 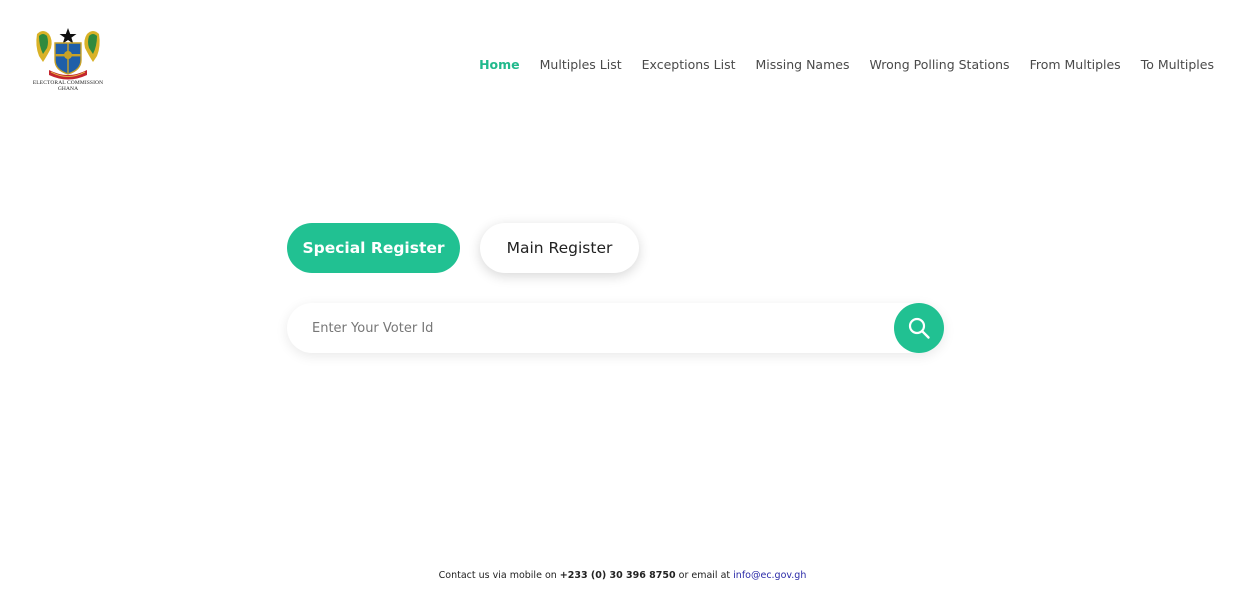 I want to click on nav-item-wrong-polling-stations: Wrong Polling Stations, so click(x=939, y=65).